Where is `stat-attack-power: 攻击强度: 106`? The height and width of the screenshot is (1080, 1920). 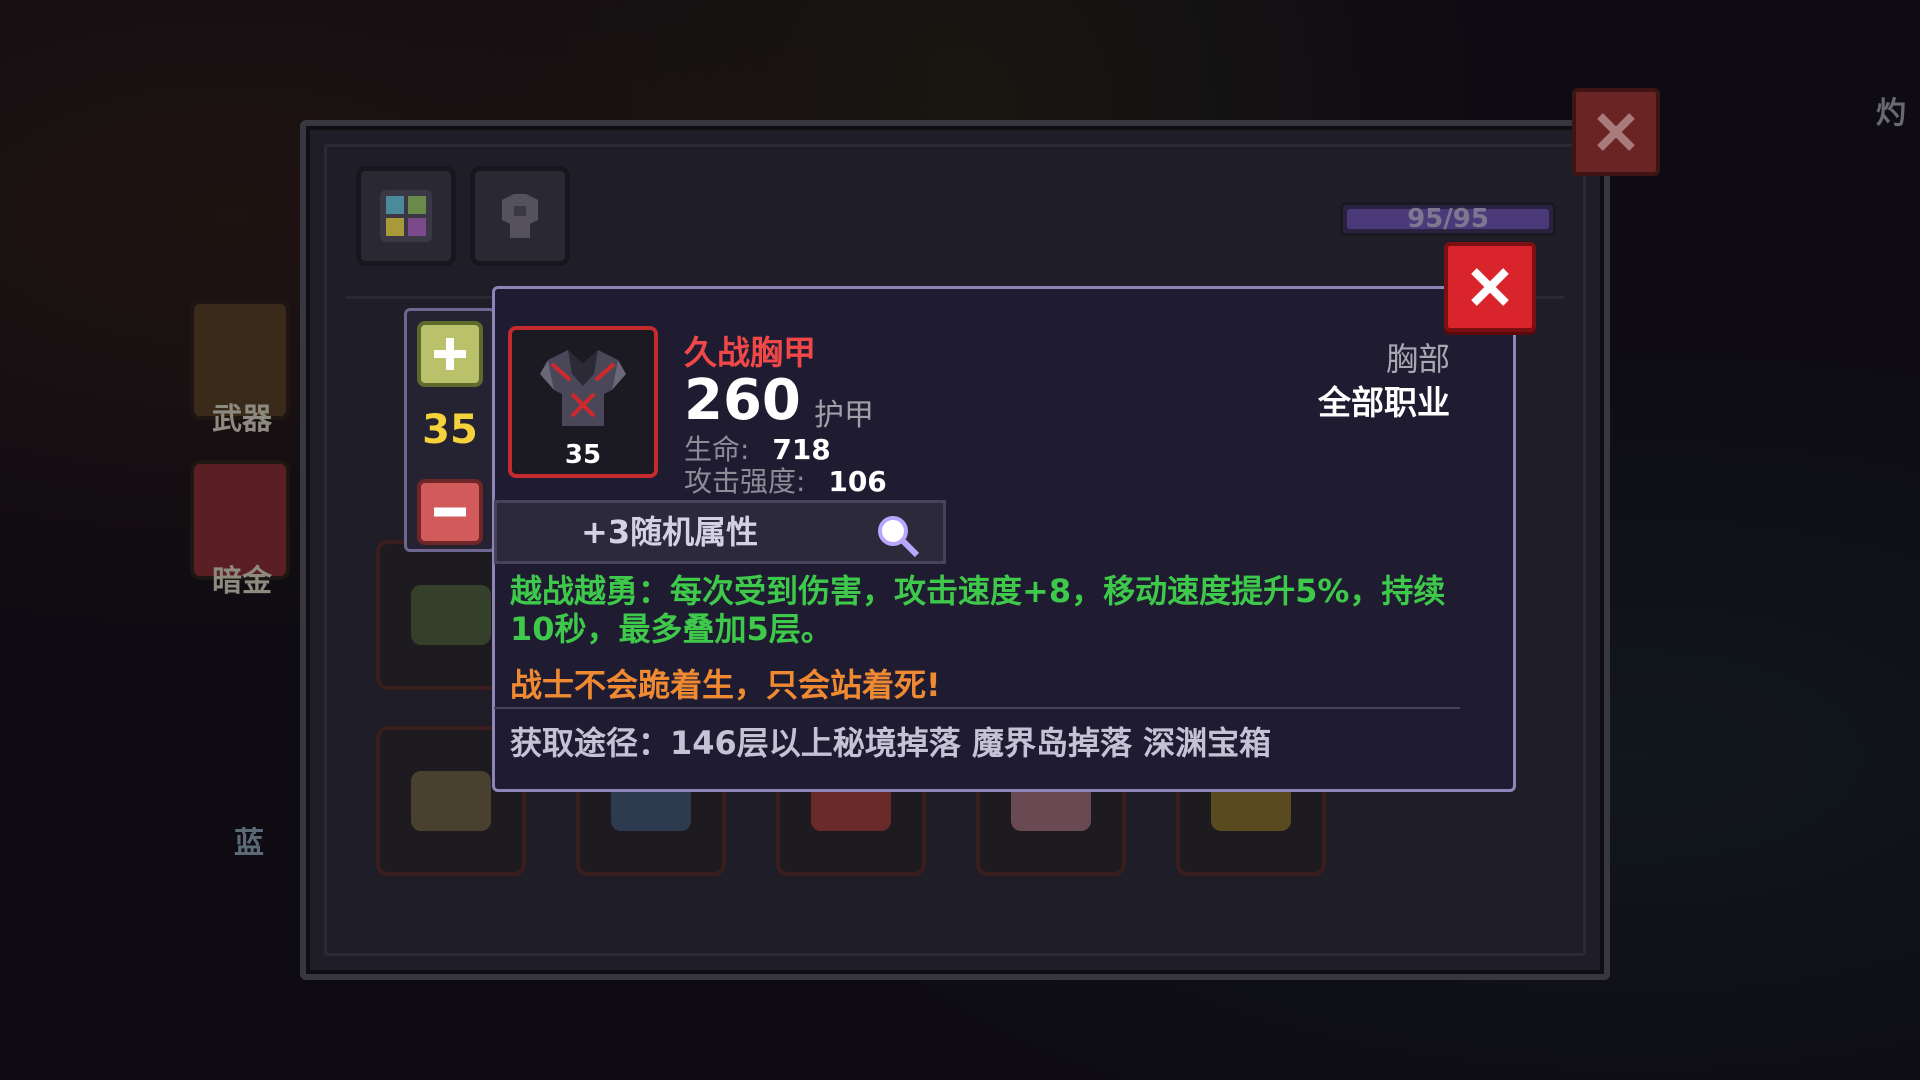 stat-attack-power: 攻击强度: 106 is located at coordinates (785, 480).